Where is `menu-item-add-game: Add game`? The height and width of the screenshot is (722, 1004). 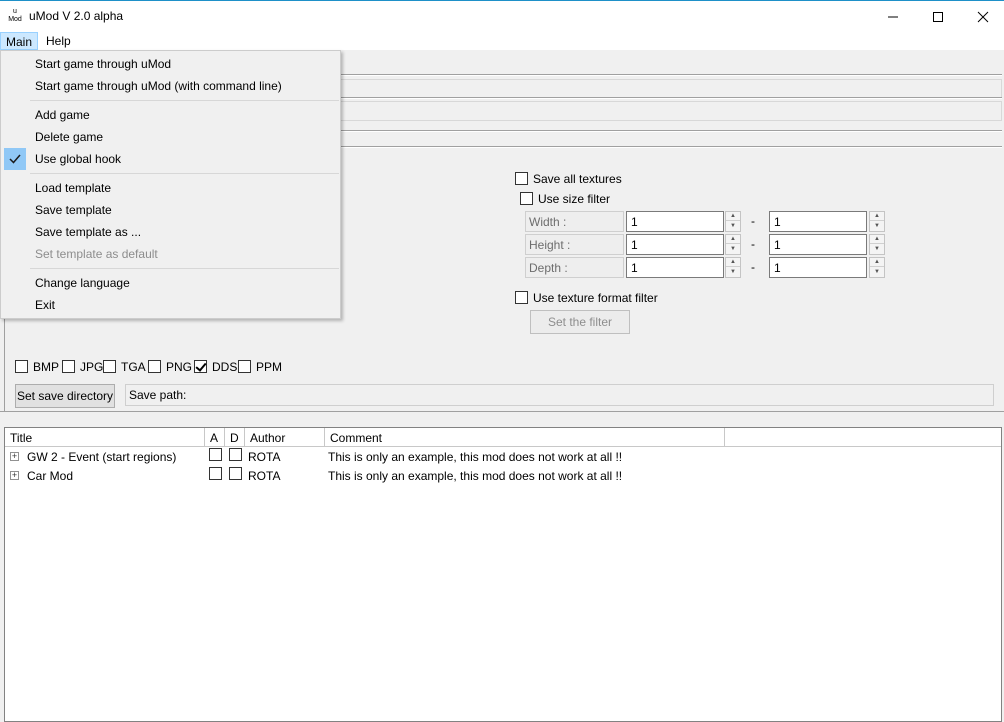
menu-item-add-game: Add game is located at coordinates (171, 115).